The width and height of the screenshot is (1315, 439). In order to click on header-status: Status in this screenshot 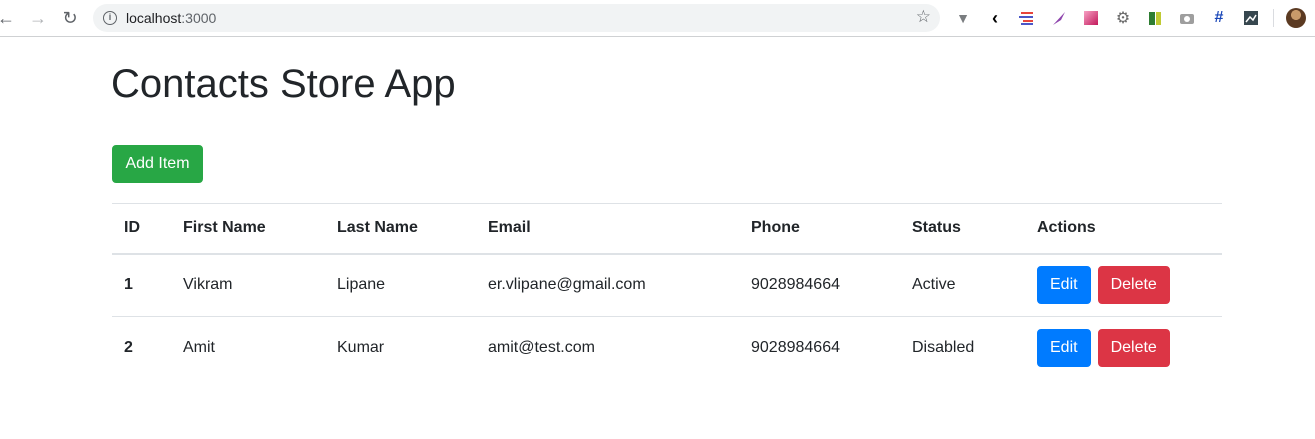, I will do `click(962, 229)`.